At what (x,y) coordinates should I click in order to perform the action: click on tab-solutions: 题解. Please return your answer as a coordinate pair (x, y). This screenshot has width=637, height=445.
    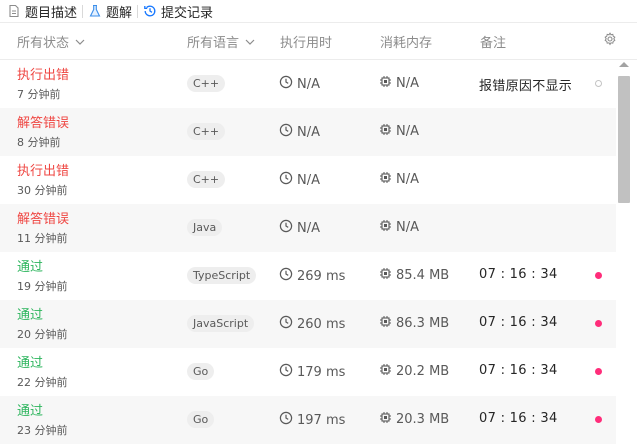
    Looking at the image, I should click on (110, 11).